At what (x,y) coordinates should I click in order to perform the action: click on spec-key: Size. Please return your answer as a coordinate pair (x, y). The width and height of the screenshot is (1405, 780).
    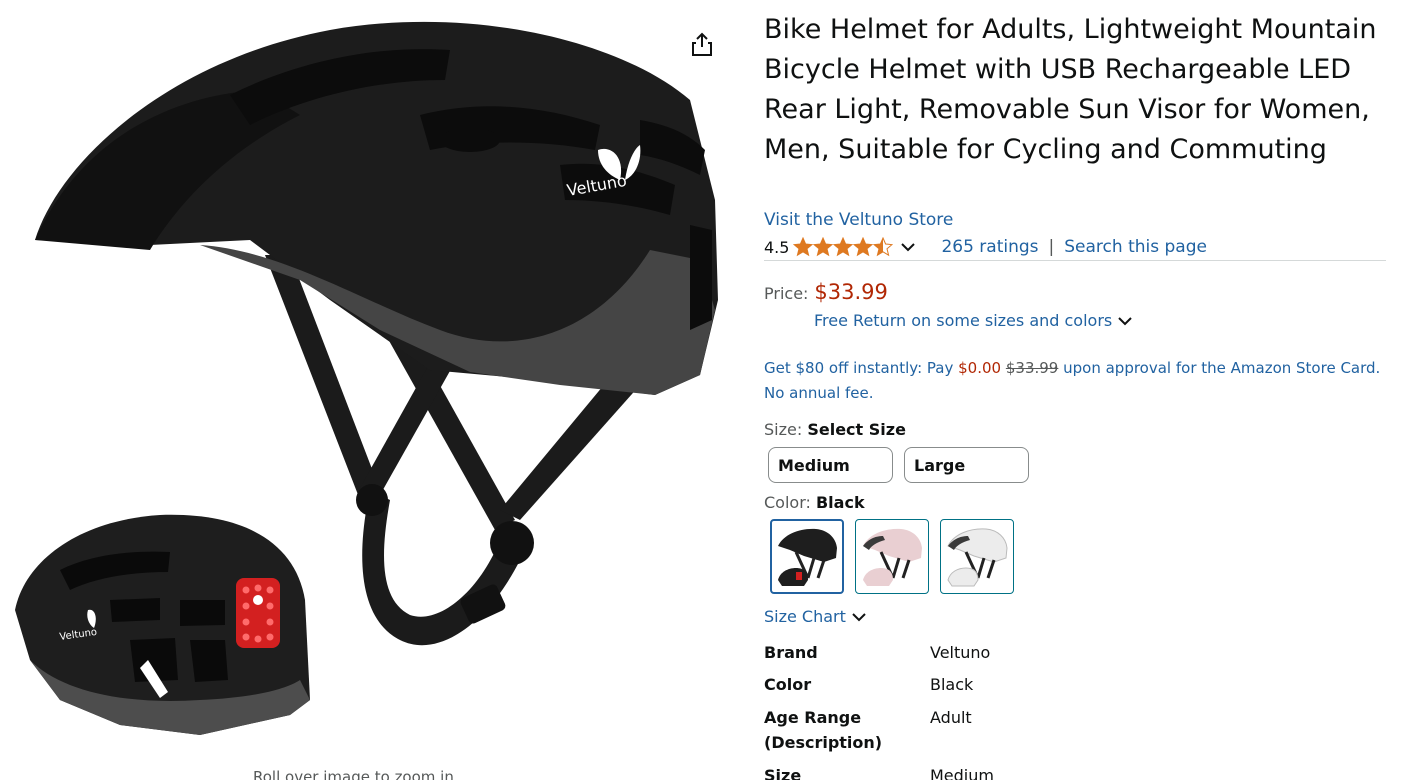
    Looking at the image, I should click on (783, 773).